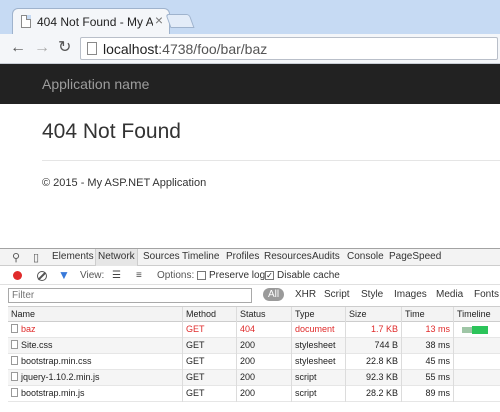  Describe the element at coordinates (116, 275) in the screenshot. I see `large-rows-icon: ☰` at that location.